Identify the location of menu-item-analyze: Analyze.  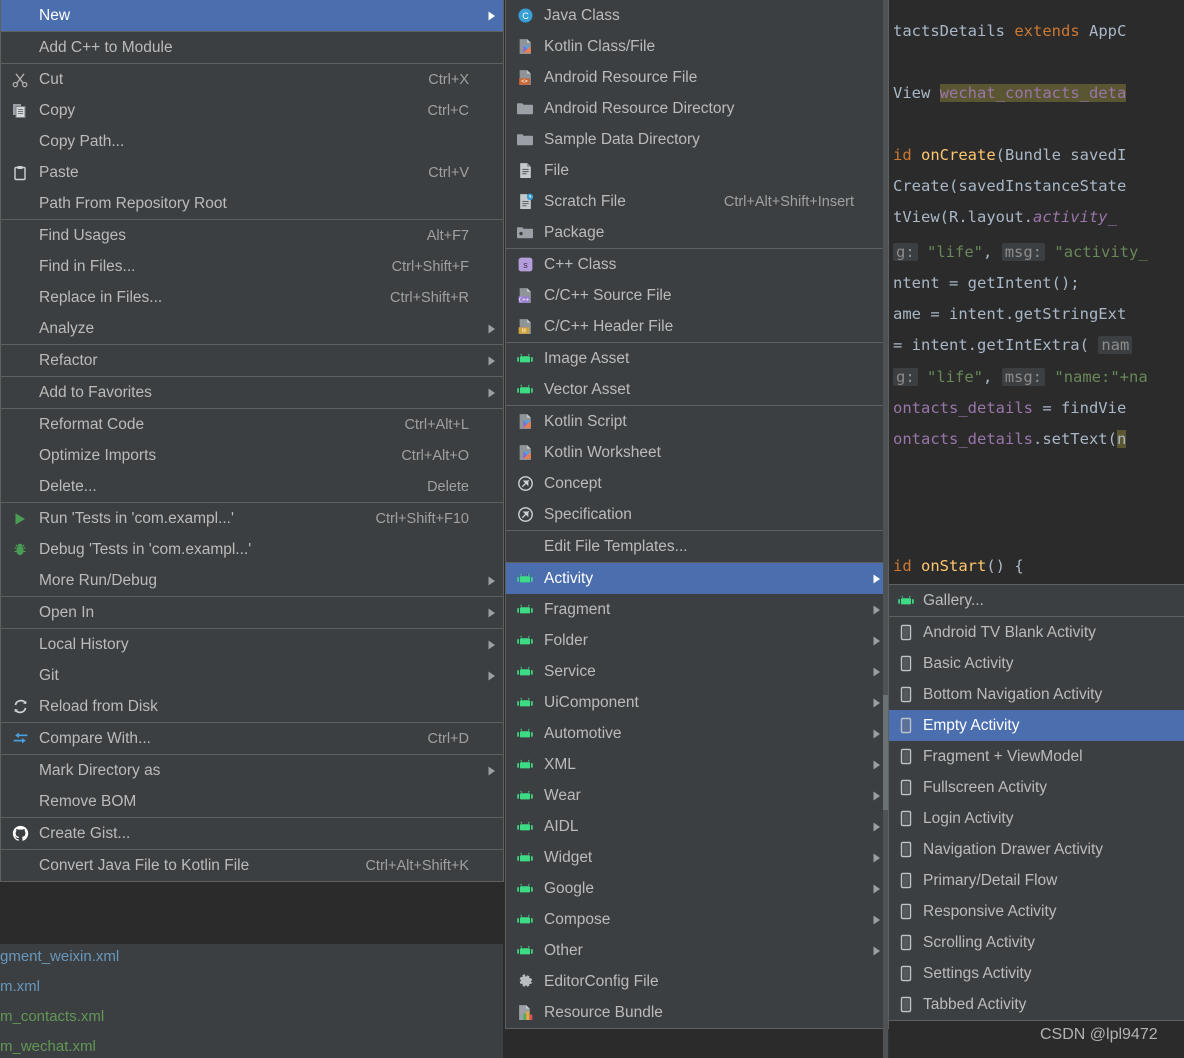
(252, 328).